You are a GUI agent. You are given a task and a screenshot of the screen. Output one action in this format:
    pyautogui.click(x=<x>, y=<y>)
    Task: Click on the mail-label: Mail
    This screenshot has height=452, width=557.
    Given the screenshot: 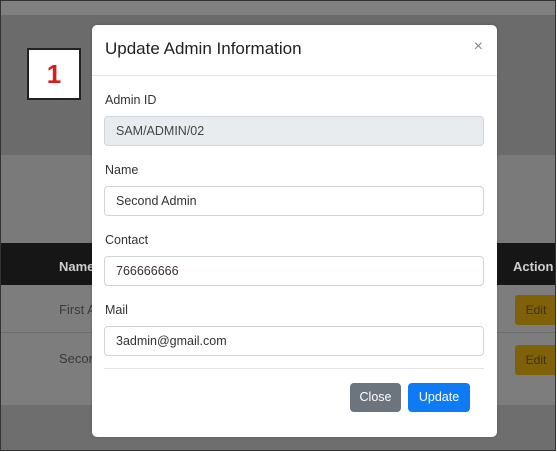 What is the action you would take?
    pyautogui.click(x=116, y=310)
    